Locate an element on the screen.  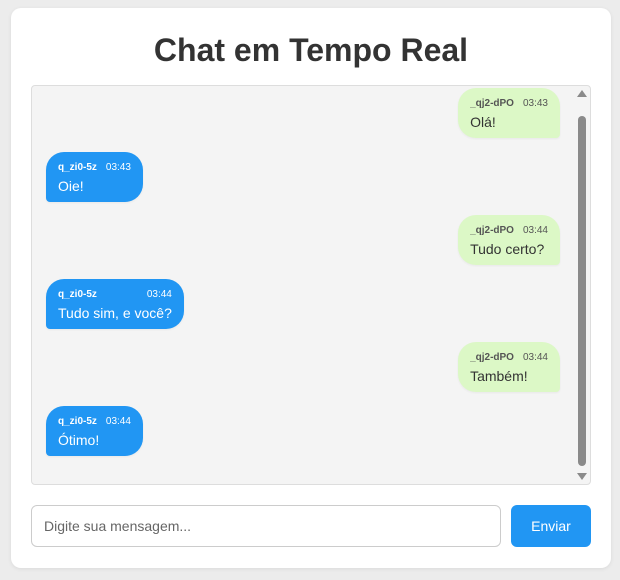
page-title: Chat em Tempo Real is located at coordinates (311, 50).